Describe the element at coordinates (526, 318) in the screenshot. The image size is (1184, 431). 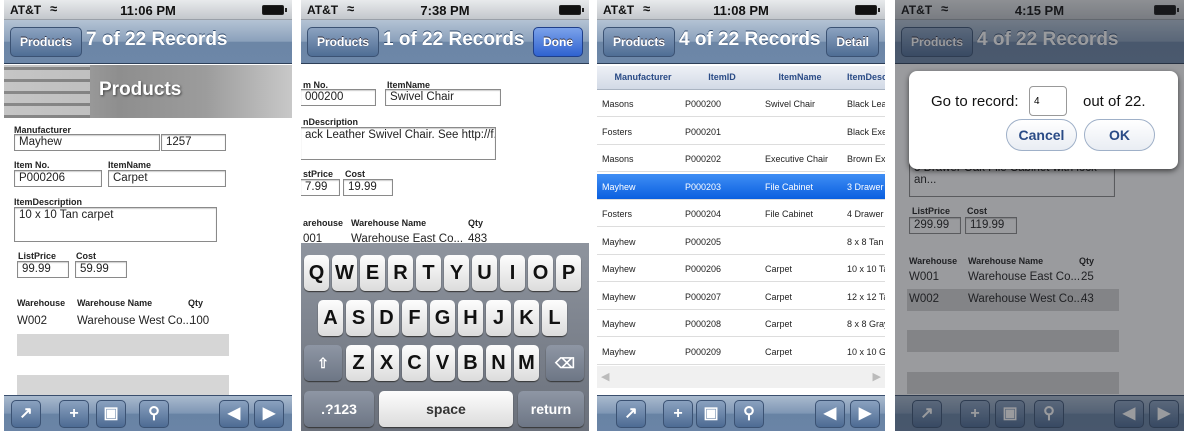
I see `key-k: K` at that location.